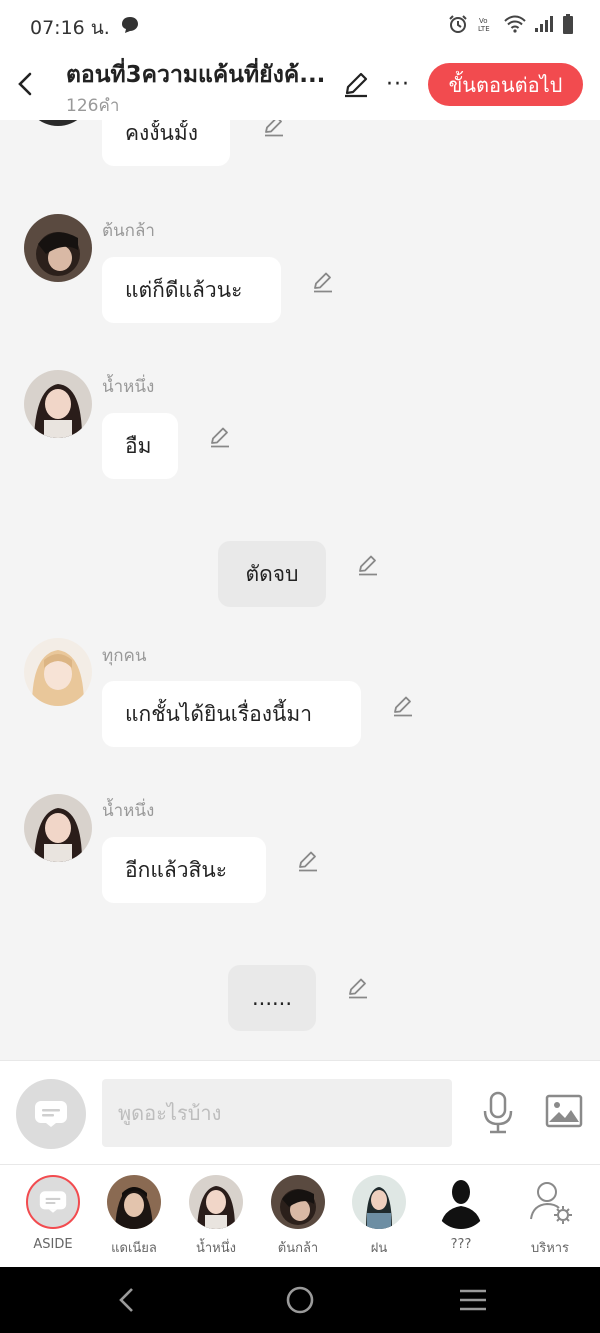 The image size is (600, 1333). What do you see at coordinates (544, 26) in the screenshot?
I see `signal-icon` at bounding box center [544, 26].